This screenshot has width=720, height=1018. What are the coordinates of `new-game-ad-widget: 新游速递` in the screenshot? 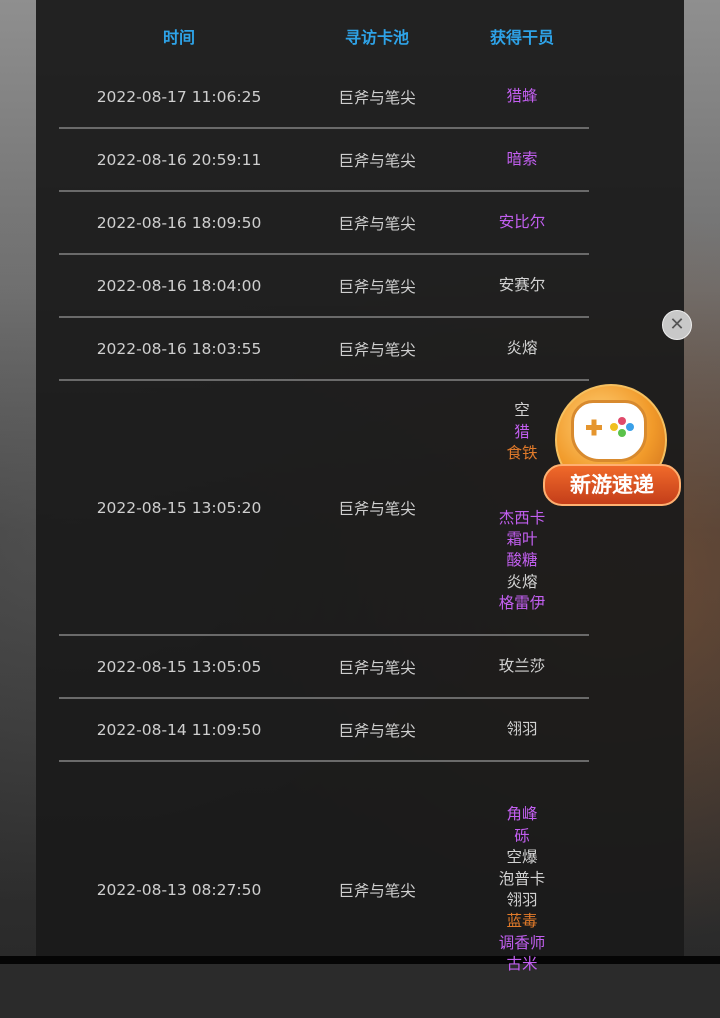 It's located at (612, 443).